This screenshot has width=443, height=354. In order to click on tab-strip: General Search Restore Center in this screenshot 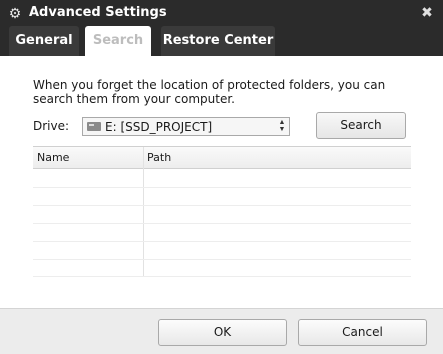, I will do `click(221, 40)`.